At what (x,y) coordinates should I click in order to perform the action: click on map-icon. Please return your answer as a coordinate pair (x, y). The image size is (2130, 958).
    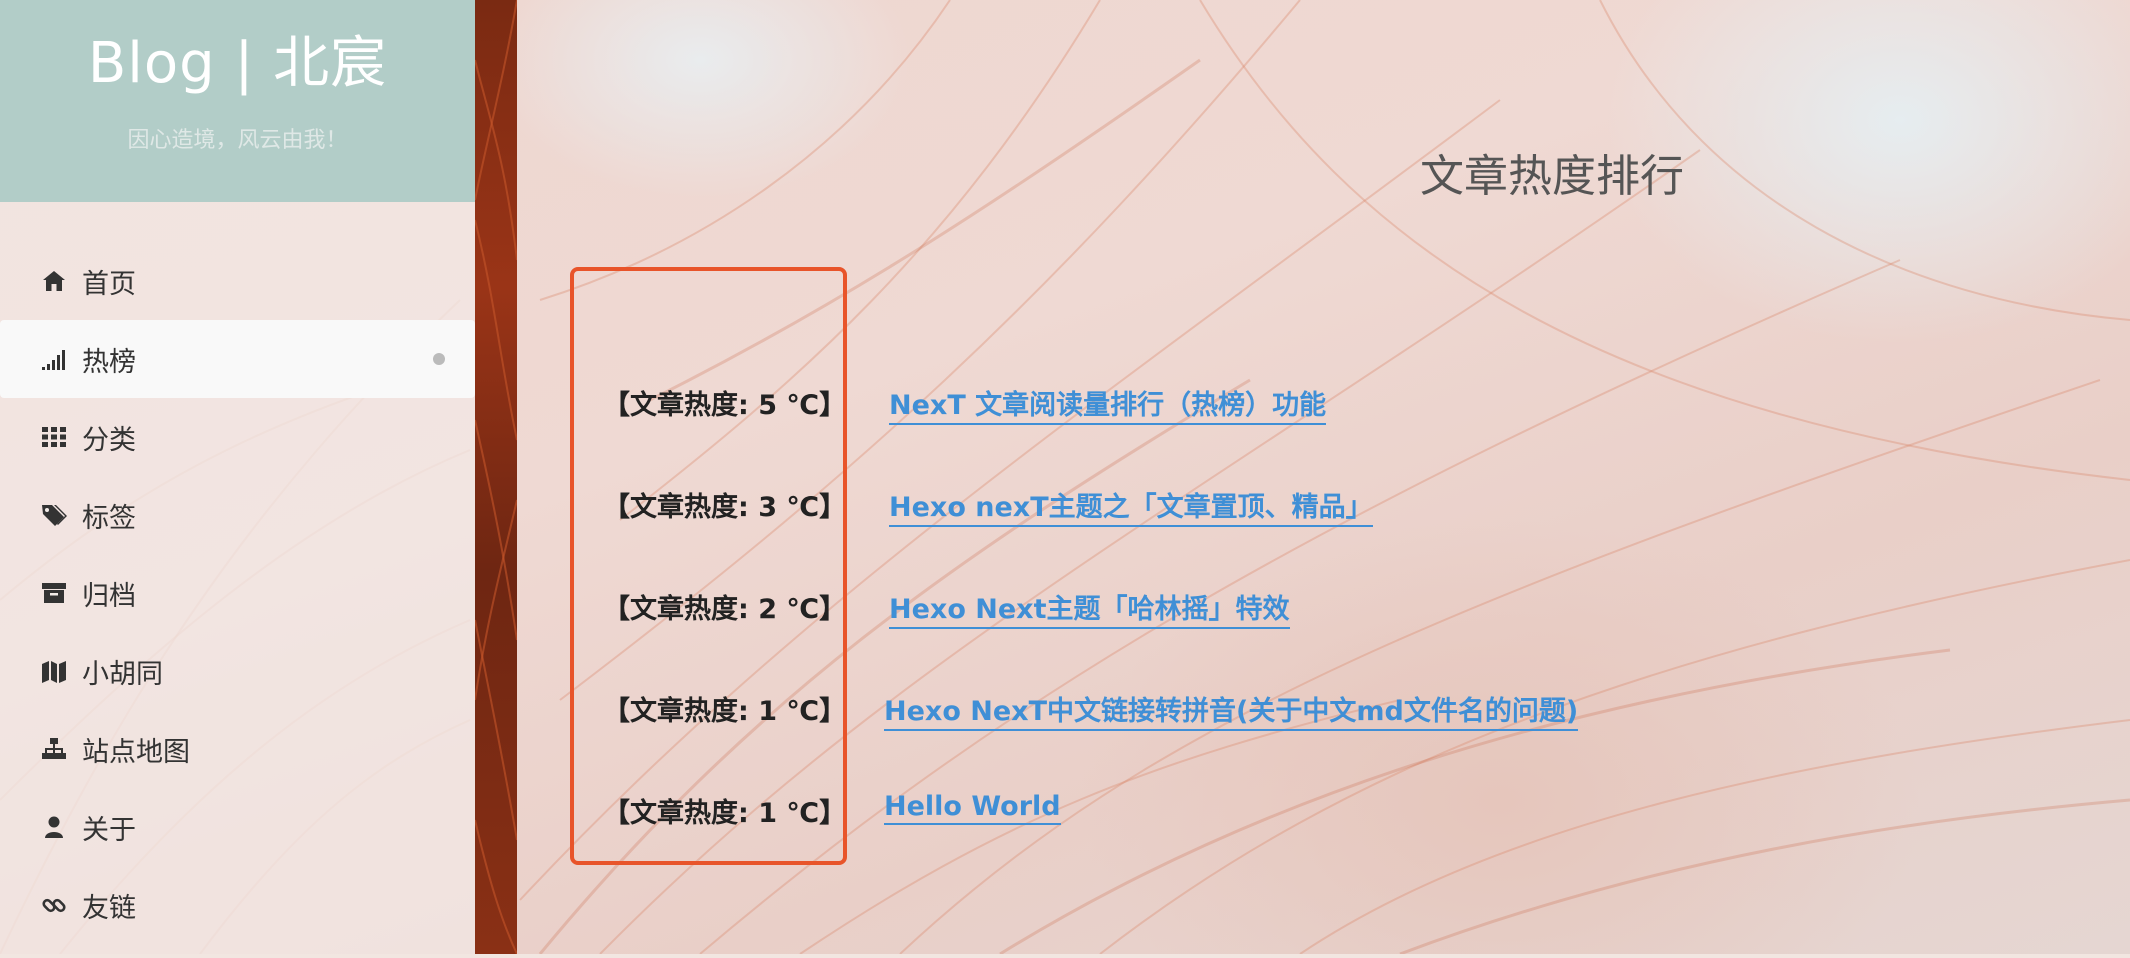
    Looking at the image, I should click on (54, 671).